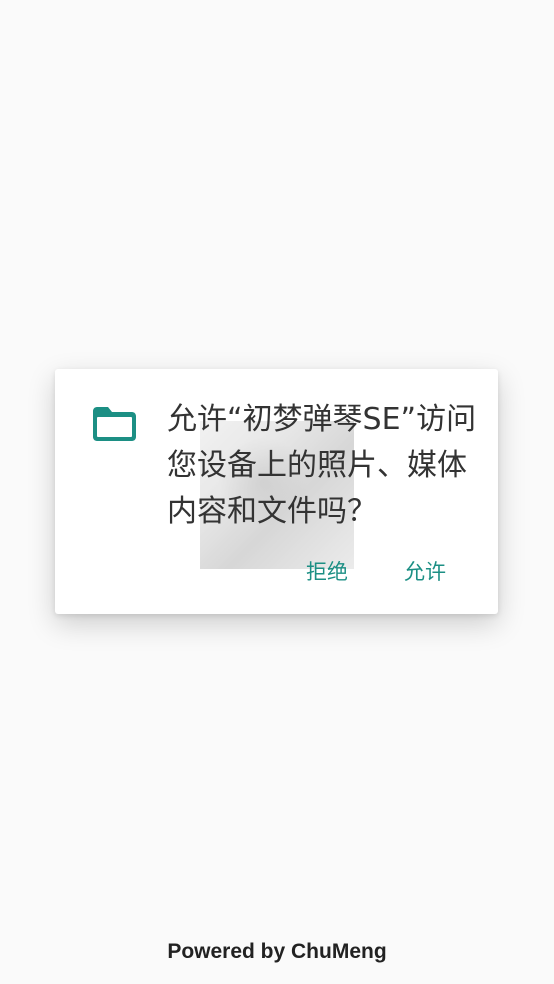 The width and height of the screenshot is (554, 984). Describe the element at coordinates (327, 572) in the screenshot. I see `deny-button: 拒绝` at that location.